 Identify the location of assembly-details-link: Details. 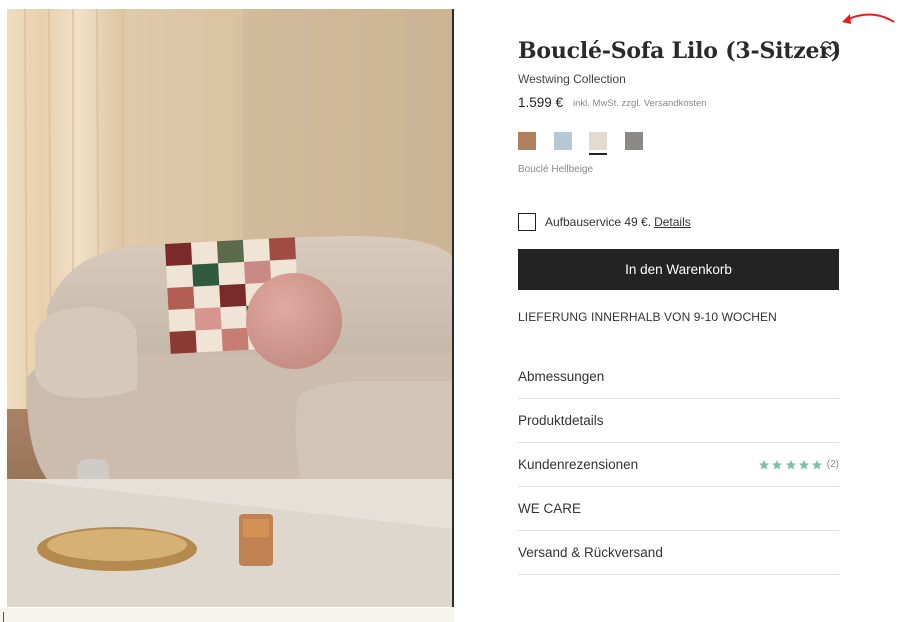
(672, 222).